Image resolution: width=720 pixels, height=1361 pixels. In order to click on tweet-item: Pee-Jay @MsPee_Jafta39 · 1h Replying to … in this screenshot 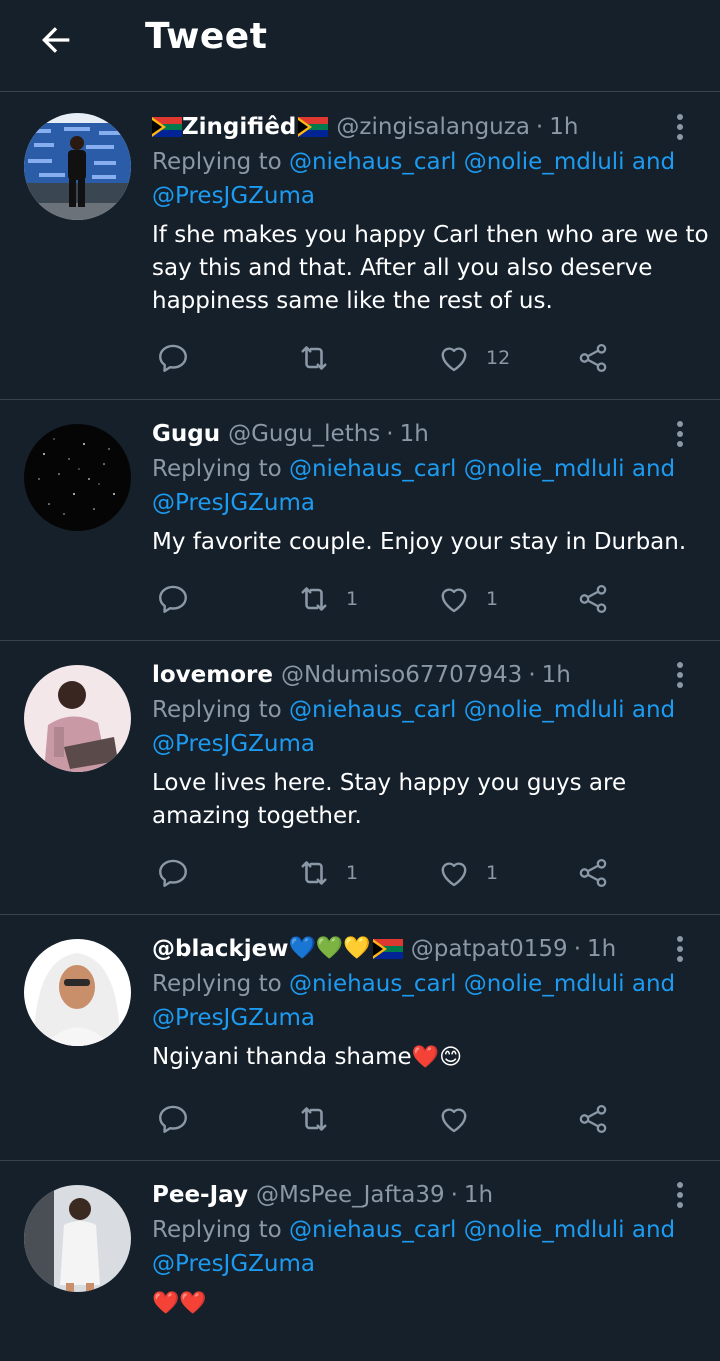, I will do `click(360, 1261)`.